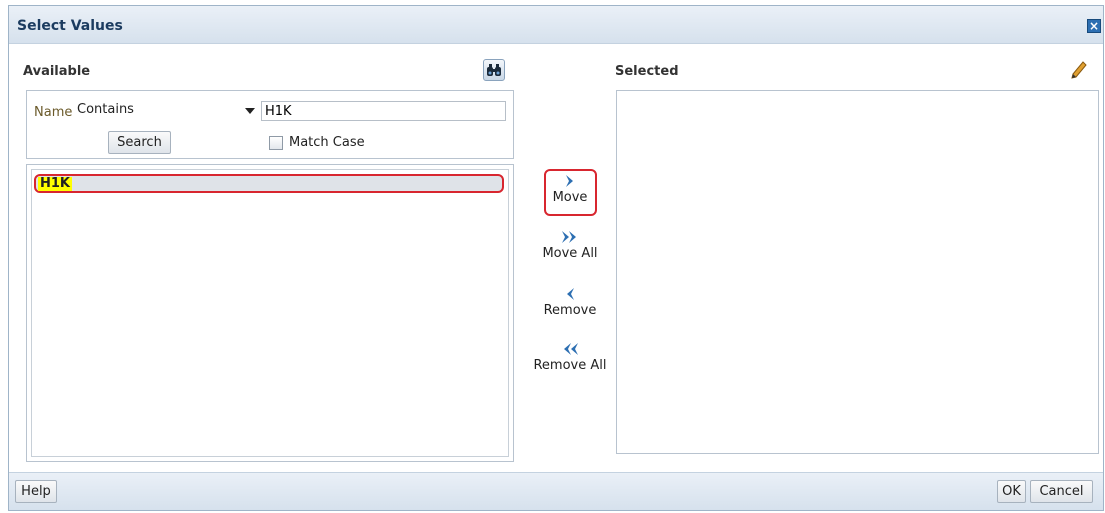  What do you see at coordinates (570, 310) in the screenshot?
I see `remove-label: Remove` at bounding box center [570, 310].